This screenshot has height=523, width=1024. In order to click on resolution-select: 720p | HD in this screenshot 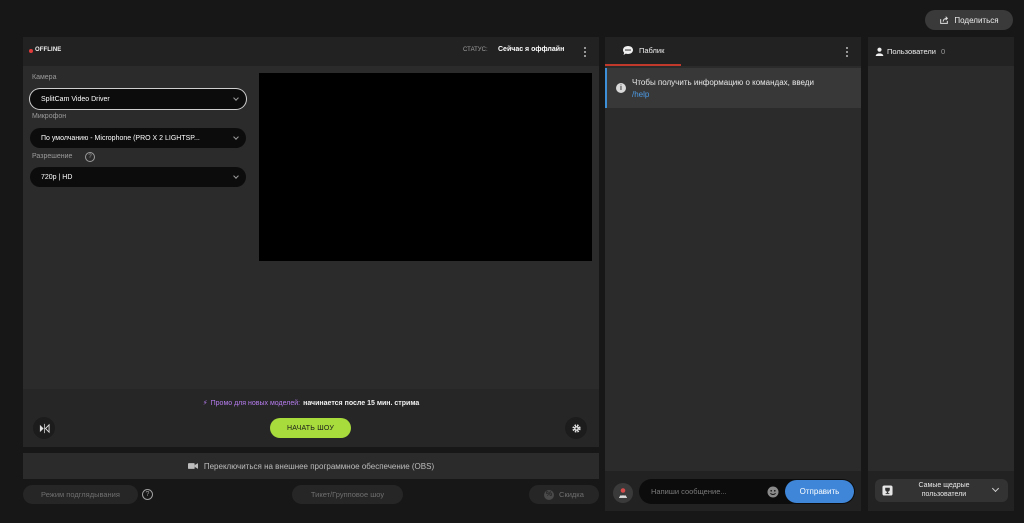, I will do `click(138, 177)`.